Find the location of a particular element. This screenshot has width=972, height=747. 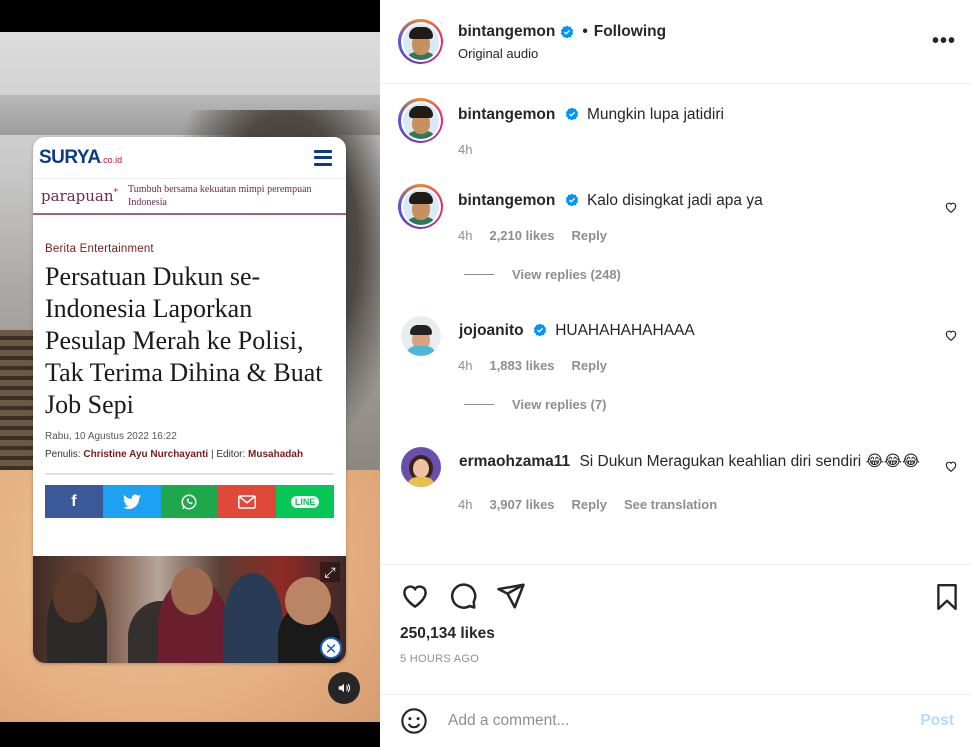

following-button: Following is located at coordinates (630, 32).